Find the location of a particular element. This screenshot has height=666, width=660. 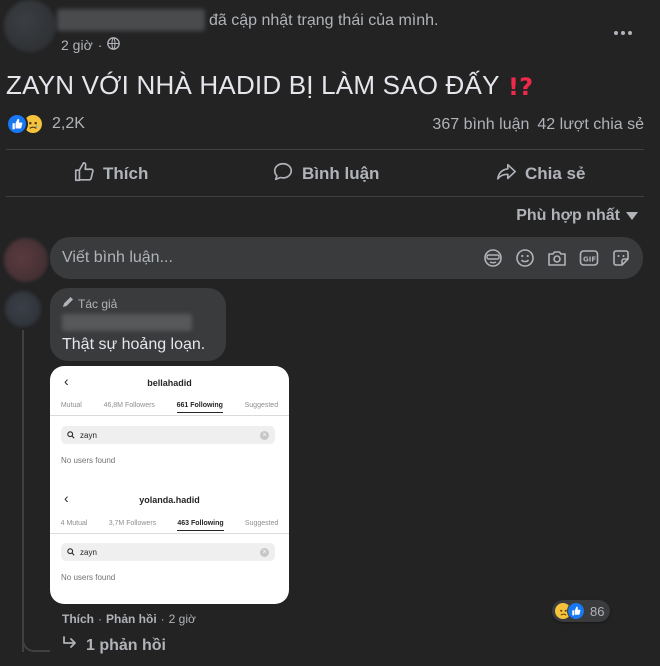

composer-tools: GIF is located at coordinates (557, 258).